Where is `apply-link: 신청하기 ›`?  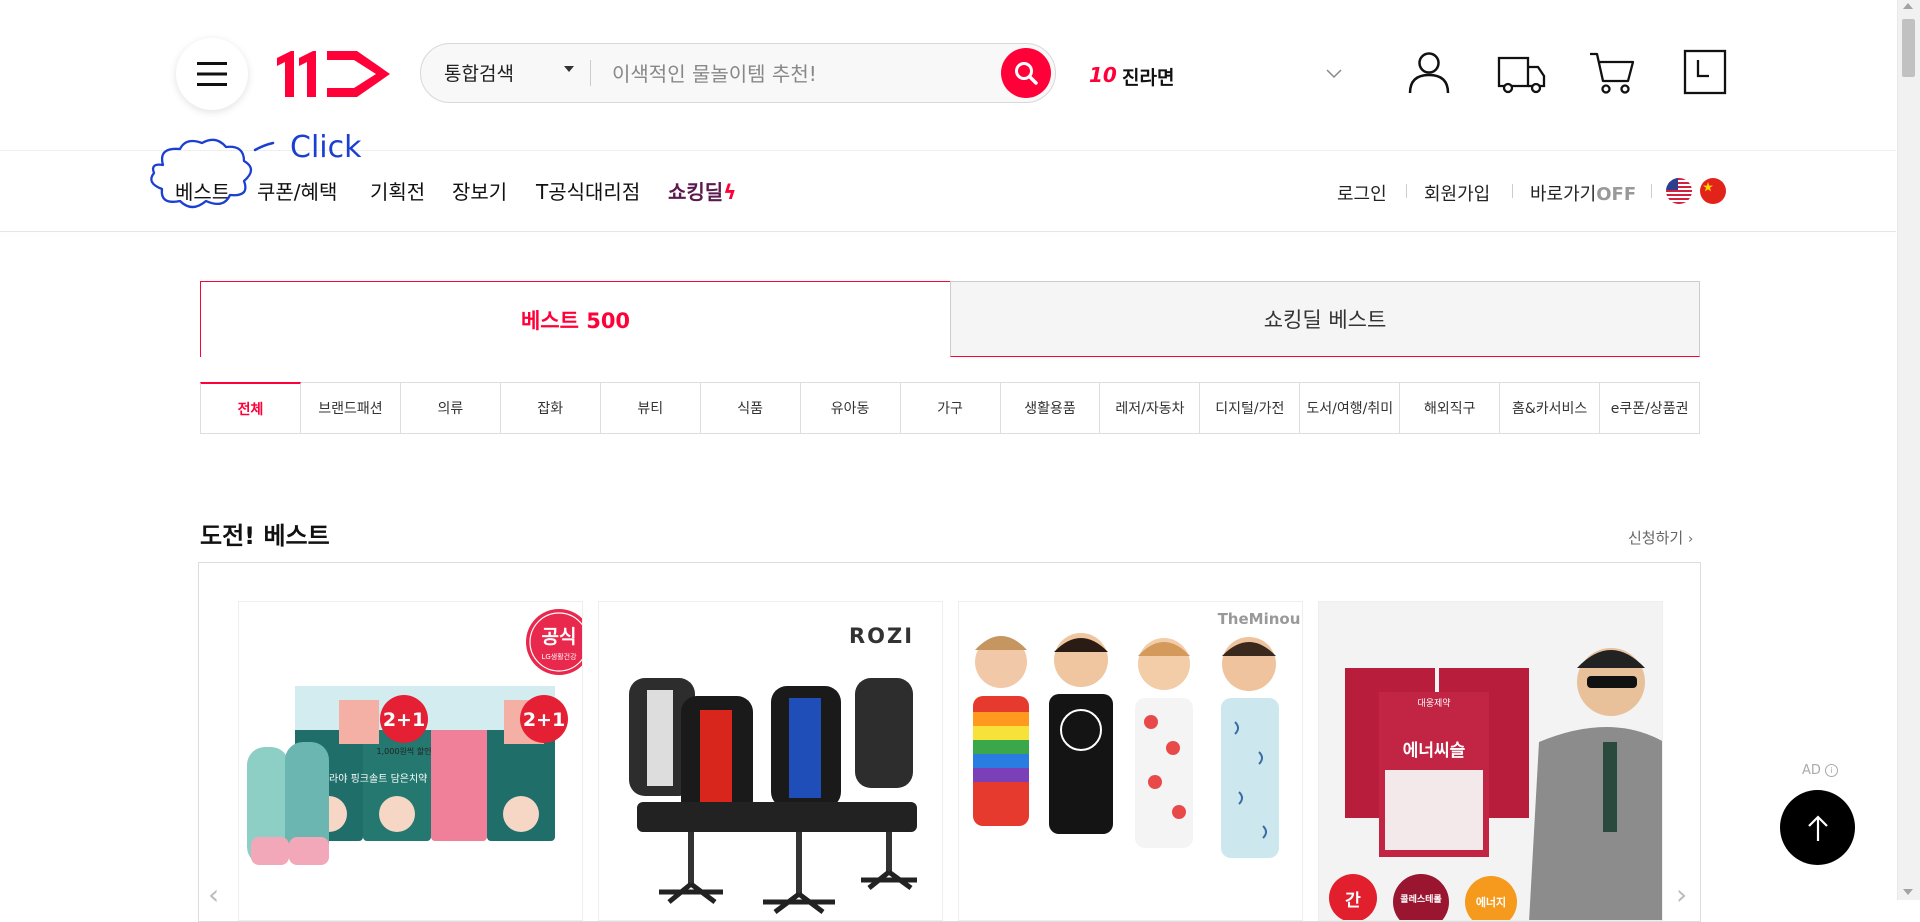 apply-link: 신청하기 › is located at coordinates (1660, 537).